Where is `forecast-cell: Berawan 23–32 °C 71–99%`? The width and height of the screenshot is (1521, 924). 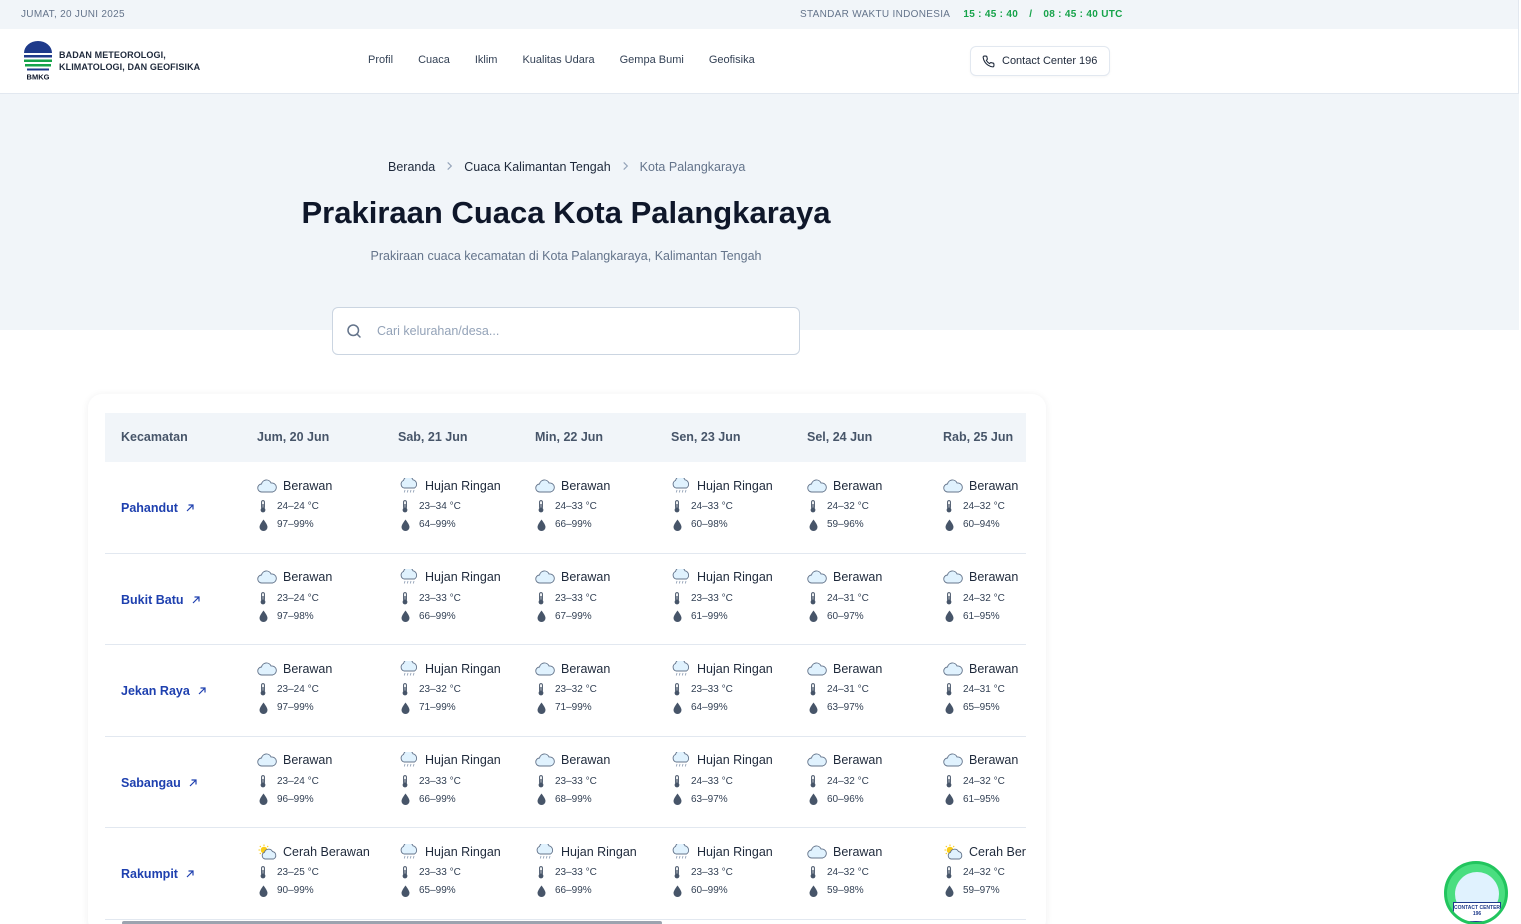
forecast-cell: Berawan 23–32 °C 71–99% is located at coordinates (605, 686).